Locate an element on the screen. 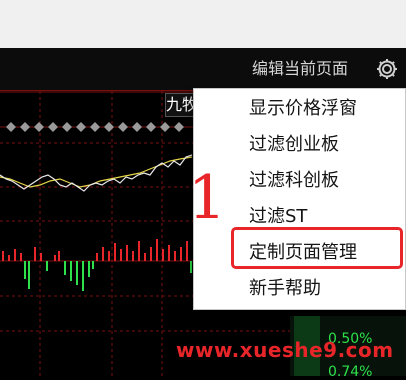  volume-bars-rise is located at coordinates (95, 250).